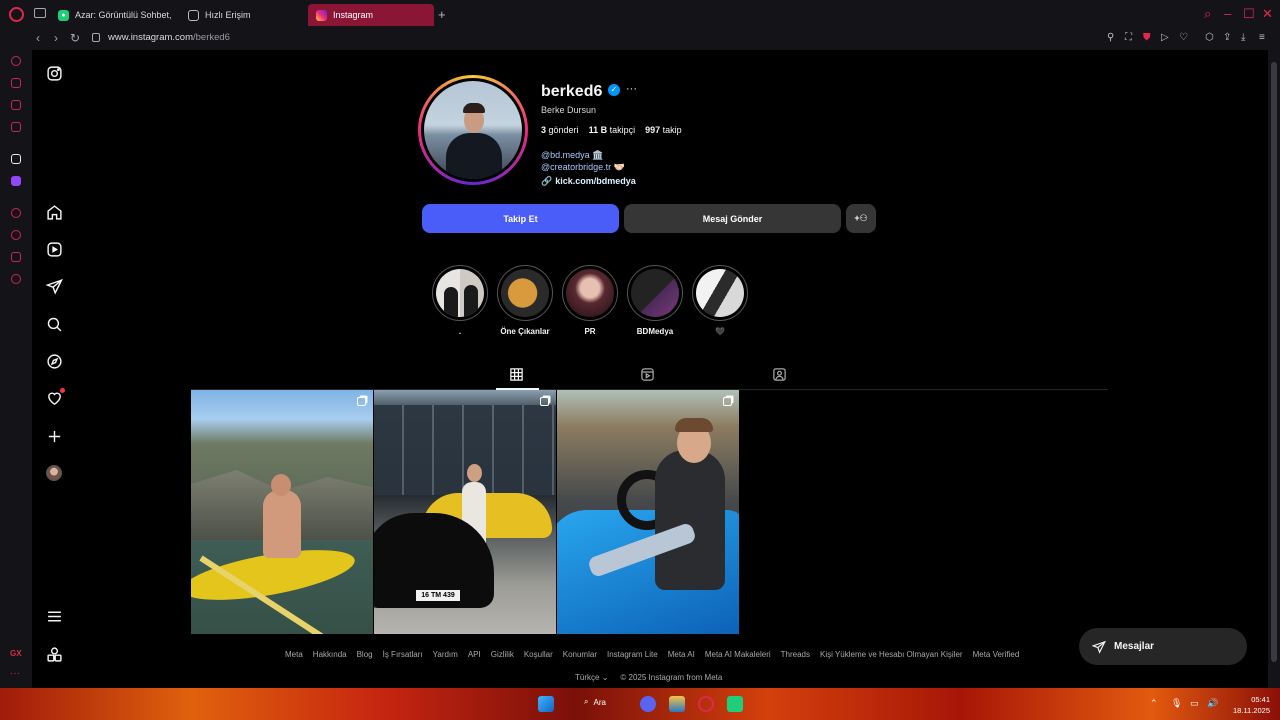  I want to click on bio-link: 🔗 kick.com/bdmedya, so click(588, 181).